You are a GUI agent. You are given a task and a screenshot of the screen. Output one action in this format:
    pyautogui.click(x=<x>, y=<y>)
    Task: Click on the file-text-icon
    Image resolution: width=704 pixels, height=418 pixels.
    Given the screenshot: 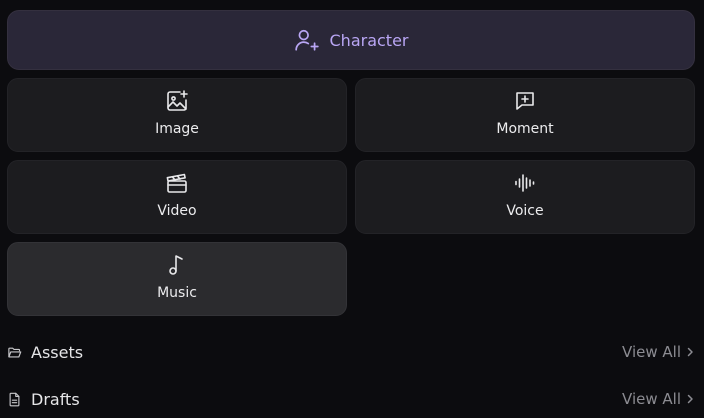 What is the action you would take?
    pyautogui.click(x=14, y=399)
    